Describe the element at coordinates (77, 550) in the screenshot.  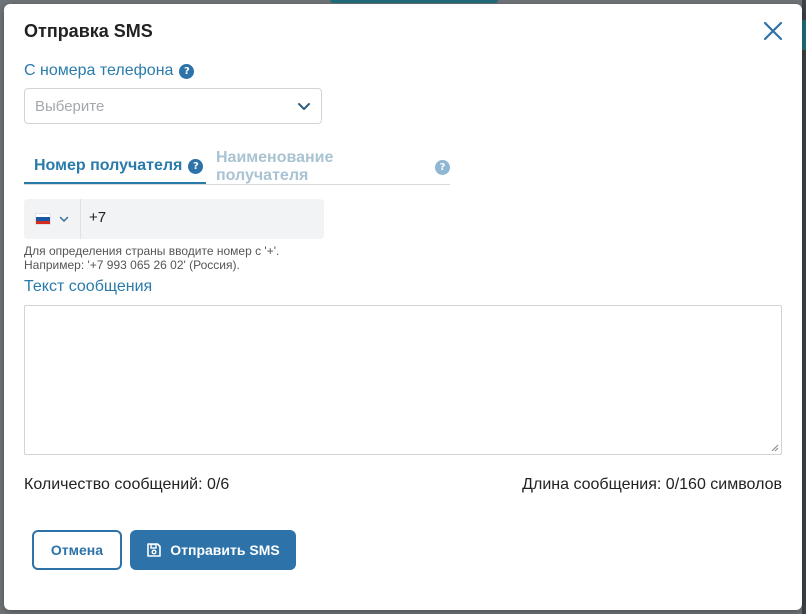
I see `cancel-button: Отмена` at that location.